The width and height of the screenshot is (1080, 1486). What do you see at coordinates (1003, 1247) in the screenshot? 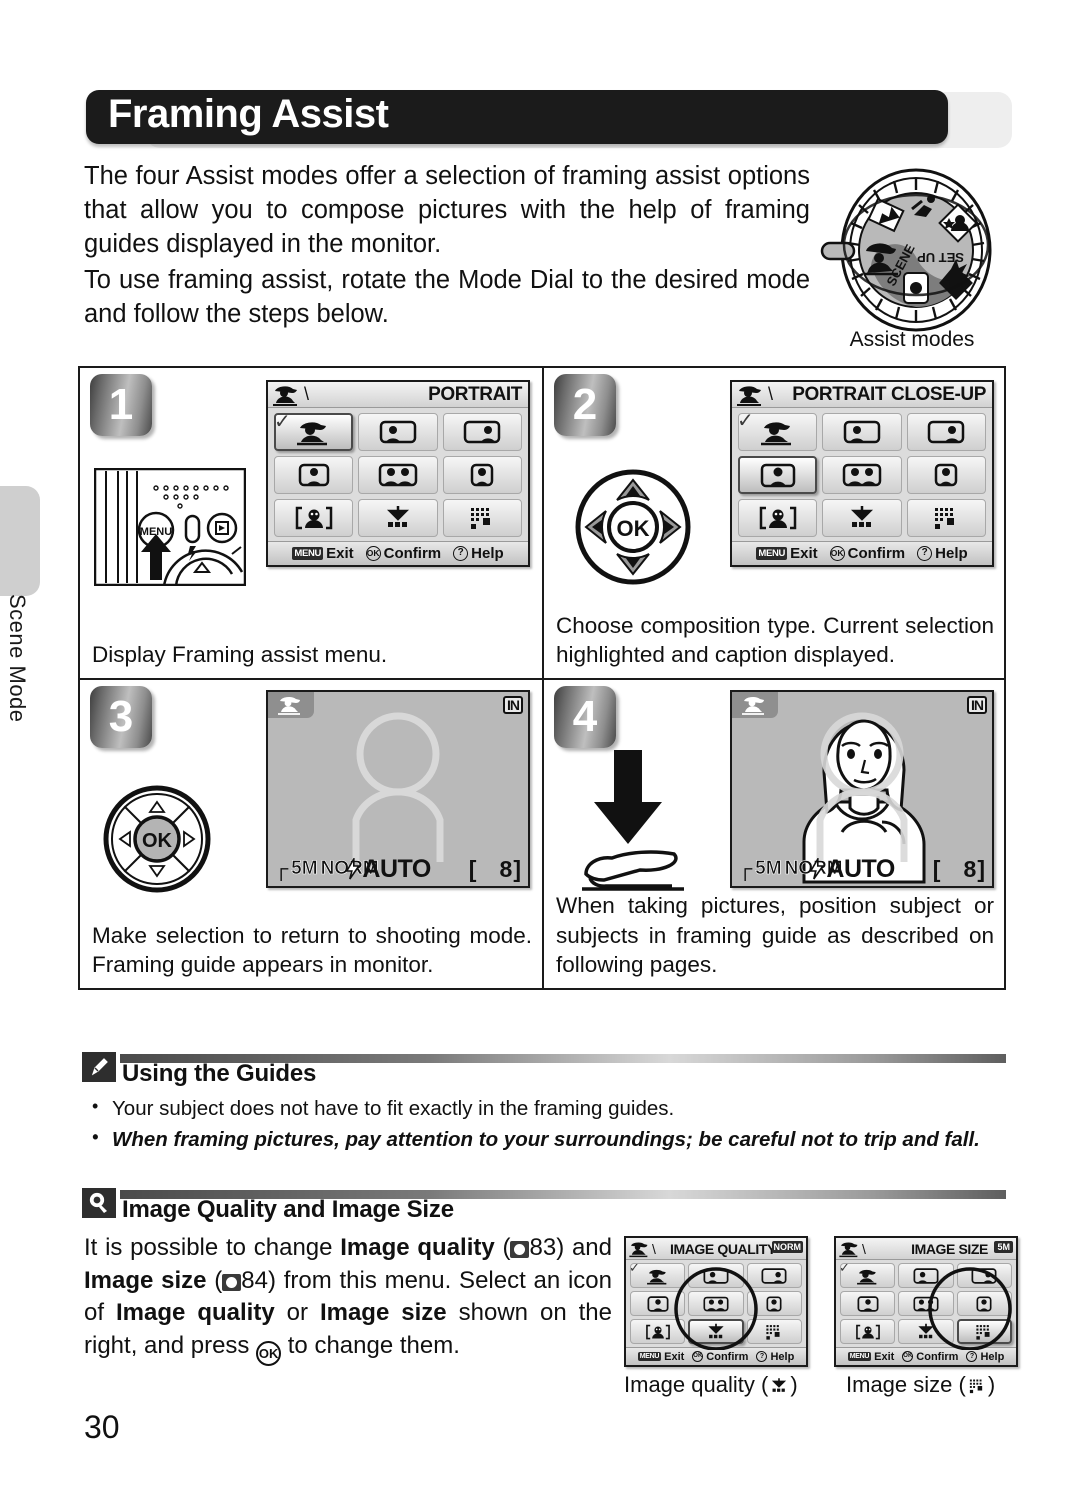
I see `image-size-badge: 5M` at bounding box center [1003, 1247].